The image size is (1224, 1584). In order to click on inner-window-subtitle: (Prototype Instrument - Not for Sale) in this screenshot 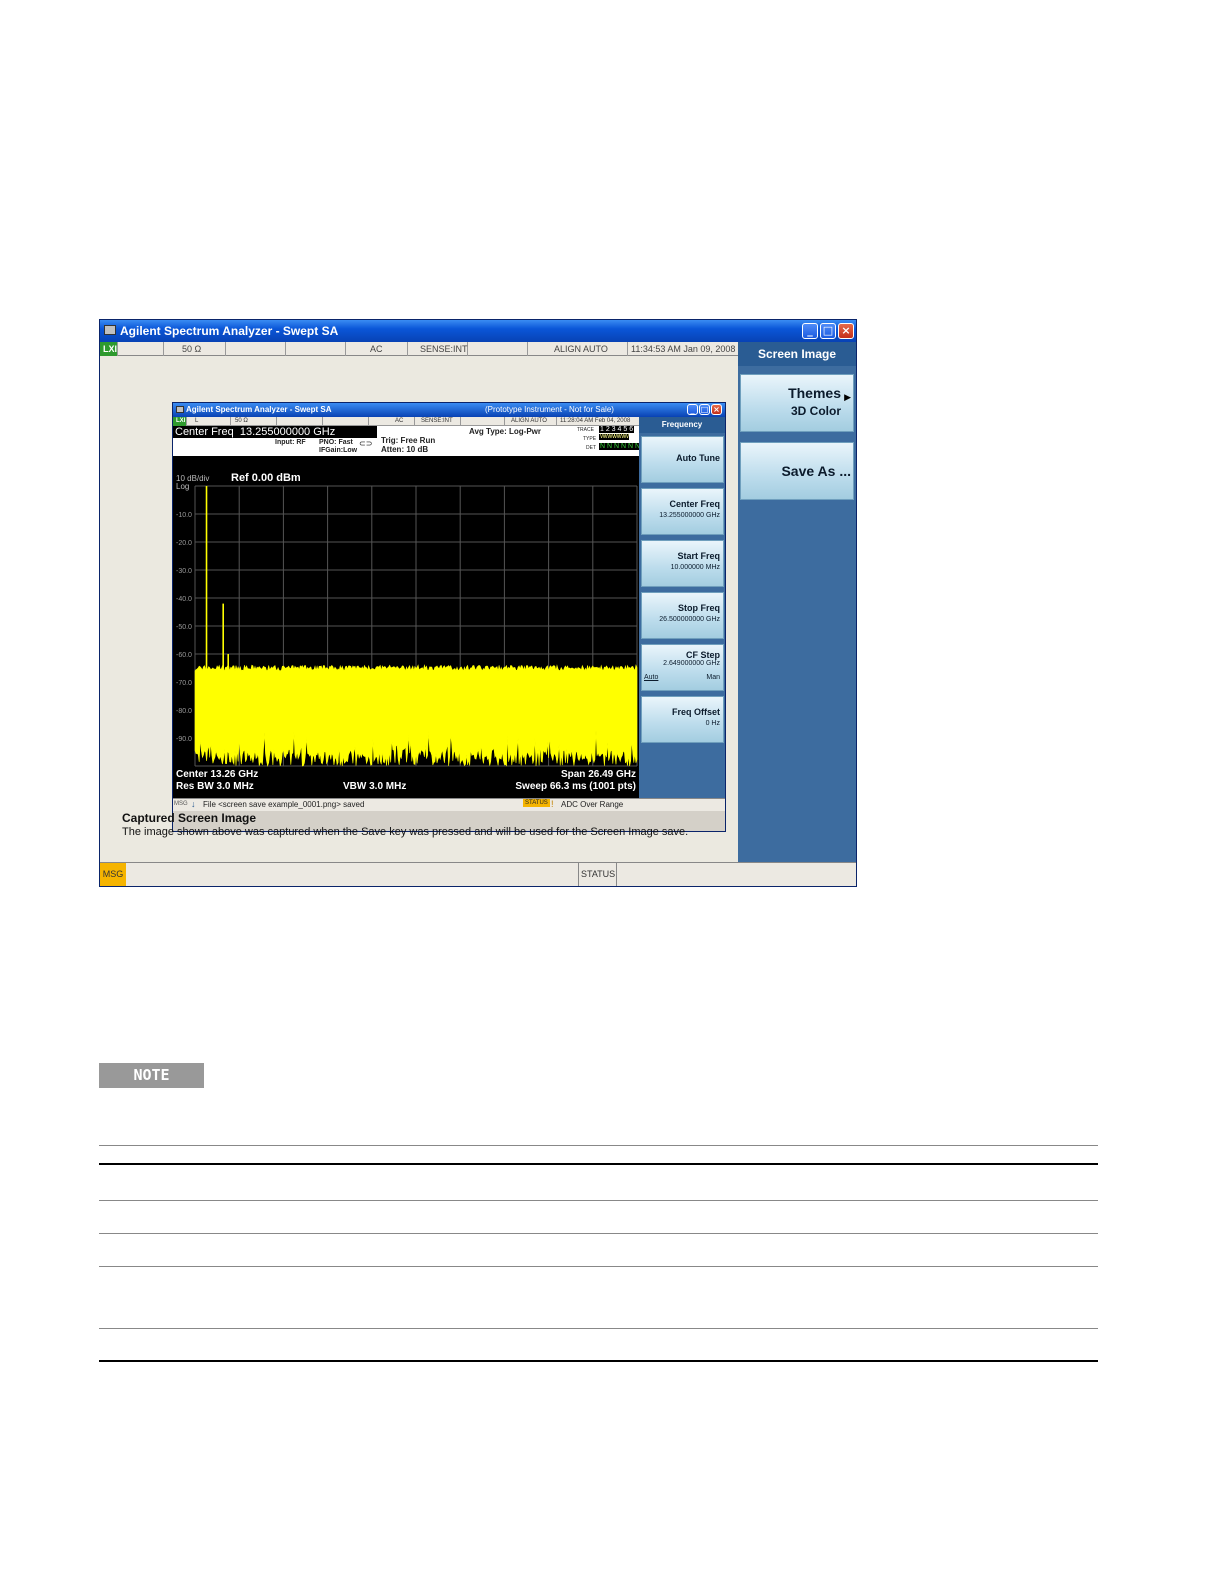, I will do `click(549, 409)`.